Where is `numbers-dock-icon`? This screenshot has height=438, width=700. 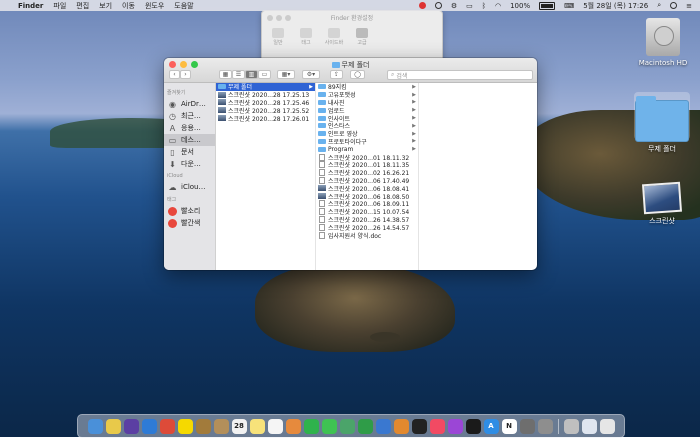 numbers-dock-icon is located at coordinates (365, 426).